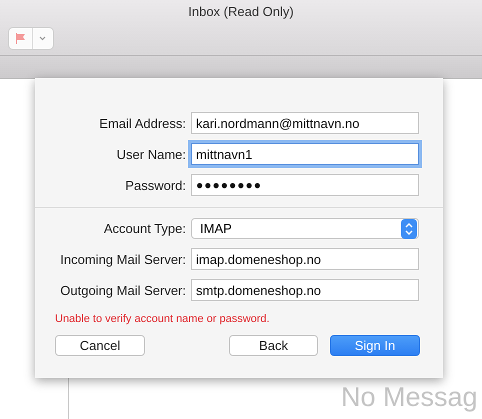 The image size is (482, 419). What do you see at coordinates (122, 259) in the screenshot?
I see `field-label: Incoming Mail Server:` at bounding box center [122, 259].